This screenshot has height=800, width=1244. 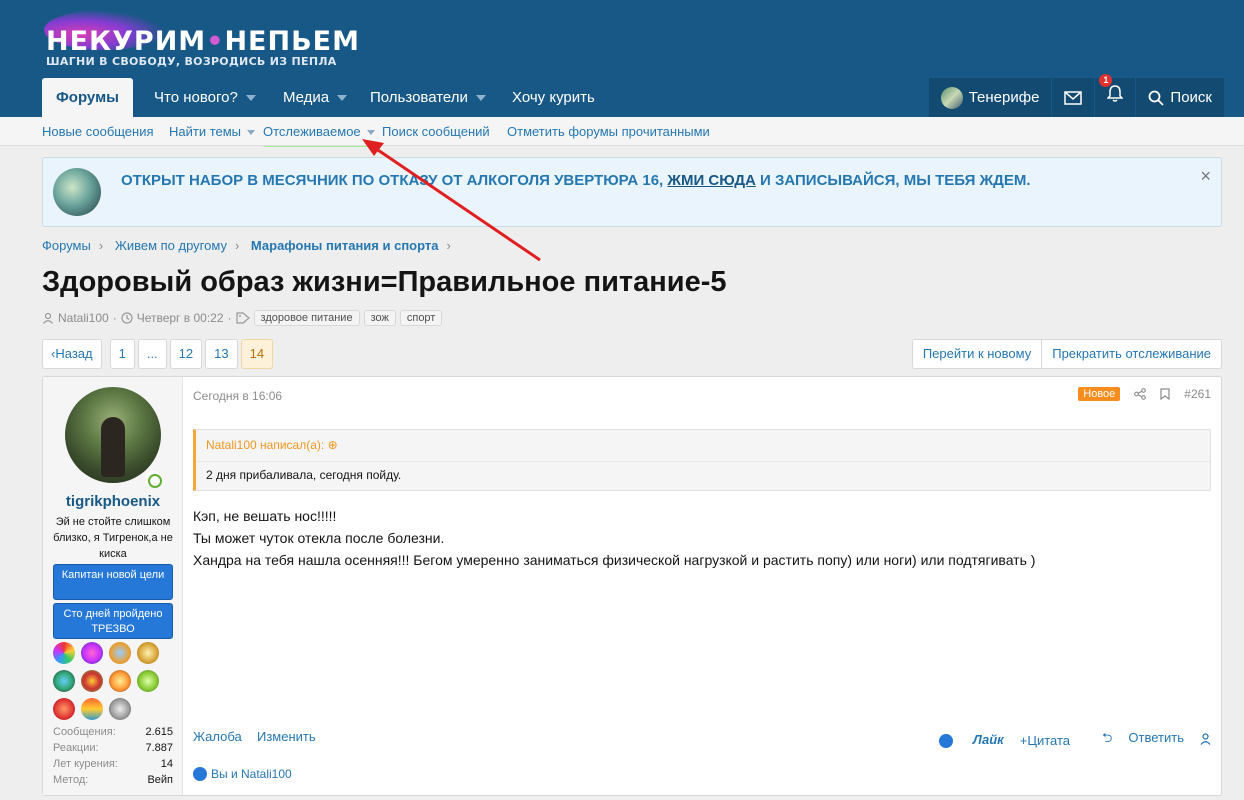 What do you see at coordinates (212, 131) in the screenshot?
I see `subnav-find-threads: Найти темы` at bounding box center [212, 131].